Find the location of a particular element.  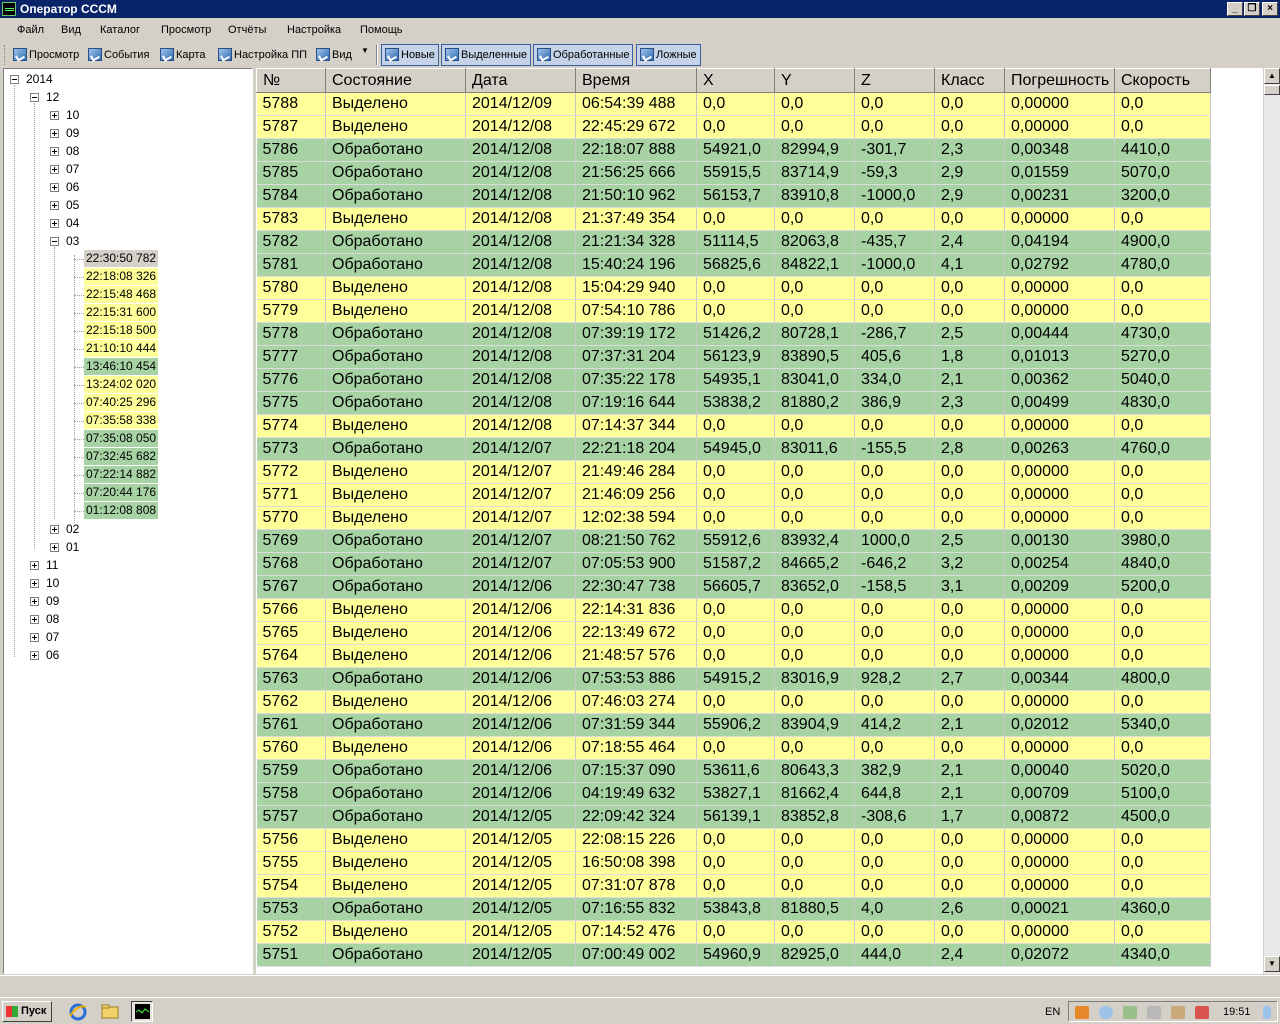

tree-event-item: 07:35:58 338 is located at coordinates (121, 420).